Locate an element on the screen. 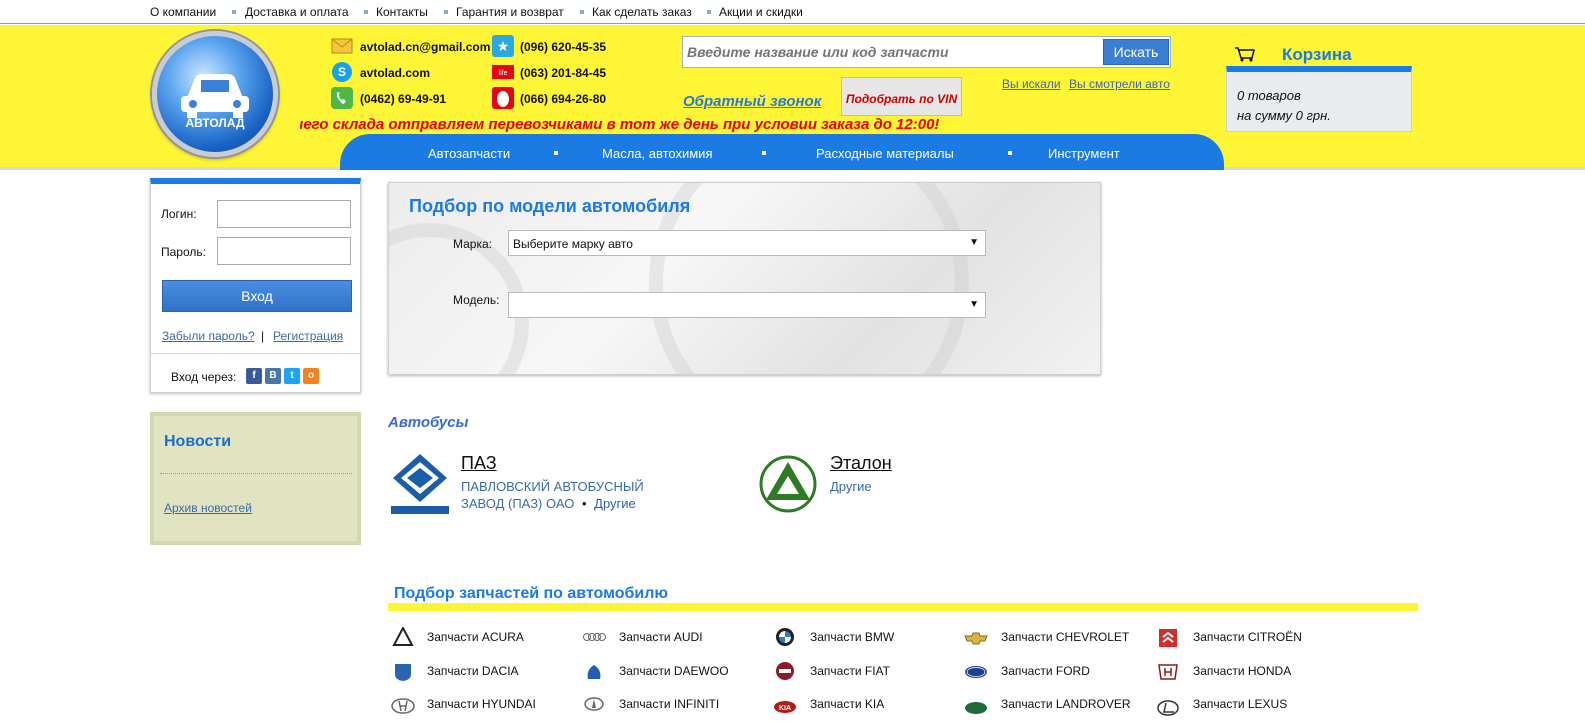  buses-heading: Автобусы is located at coordinates (428, 422).